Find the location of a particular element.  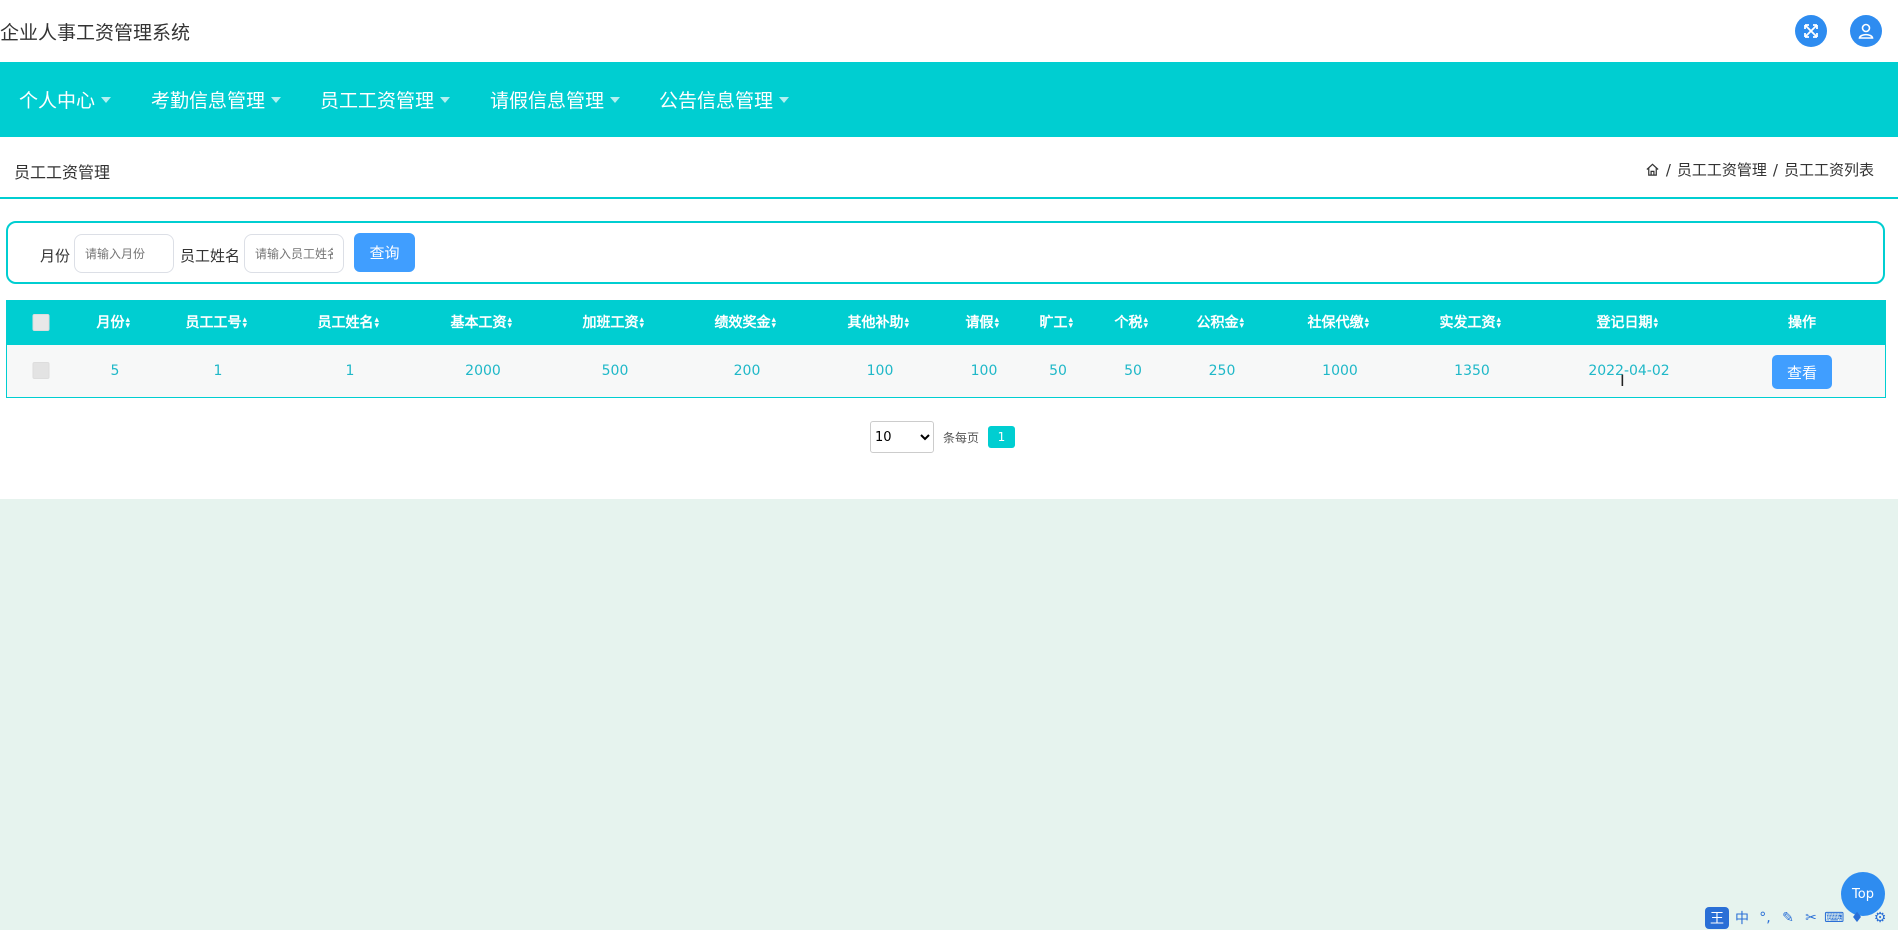

breadcrumb: / 员工工资管理 / 员工工资列表 is located at coordinates (1759, 169).